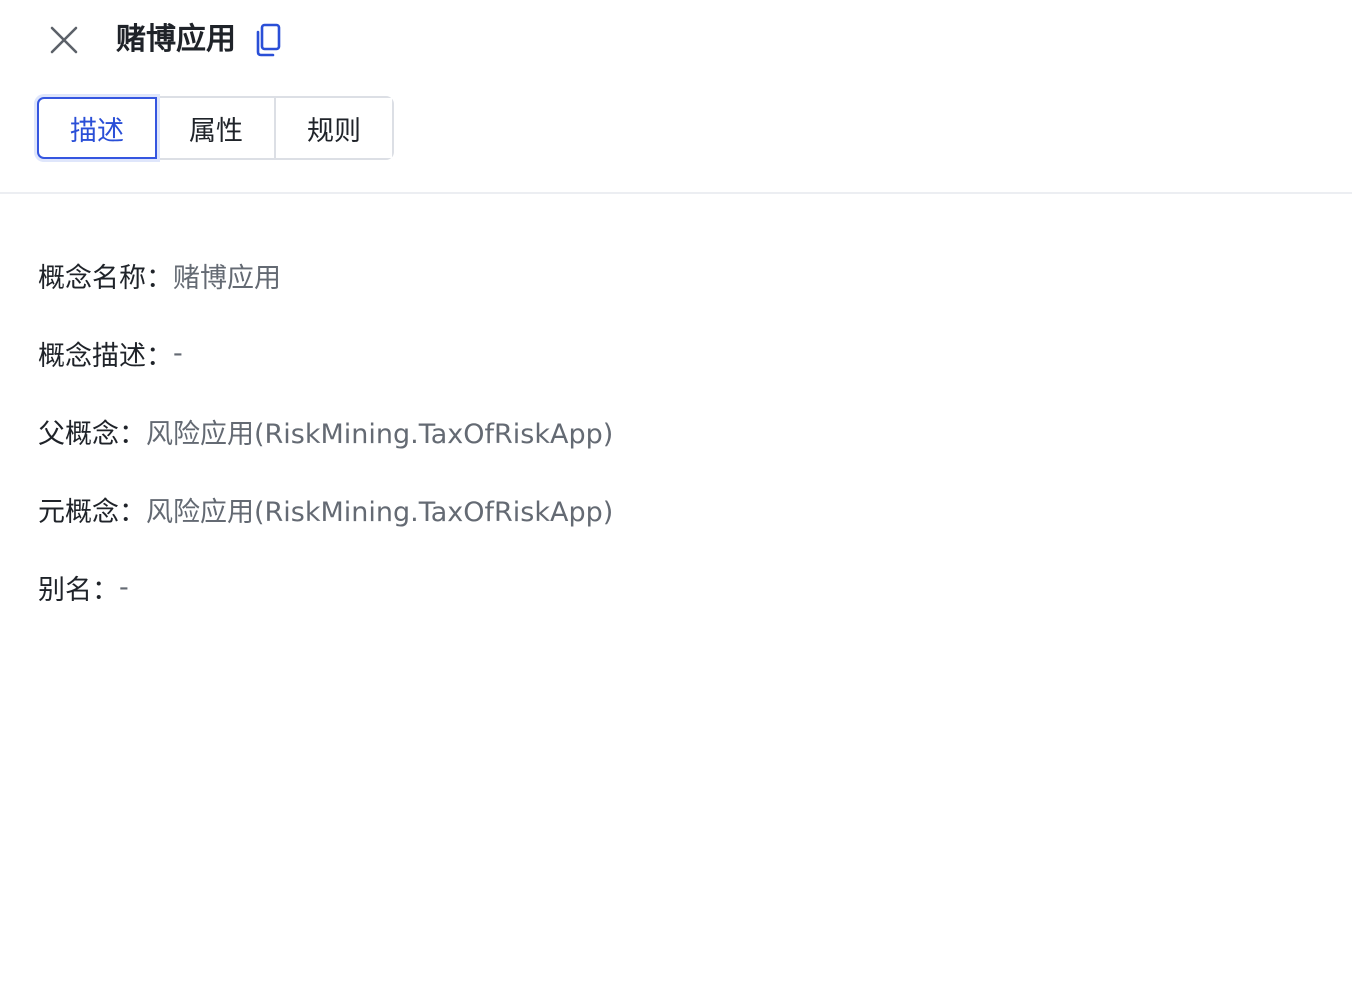 Image resolution: width=1352 pixels, height=1008 pixels. I want to click on close-button, so click(64, 40).